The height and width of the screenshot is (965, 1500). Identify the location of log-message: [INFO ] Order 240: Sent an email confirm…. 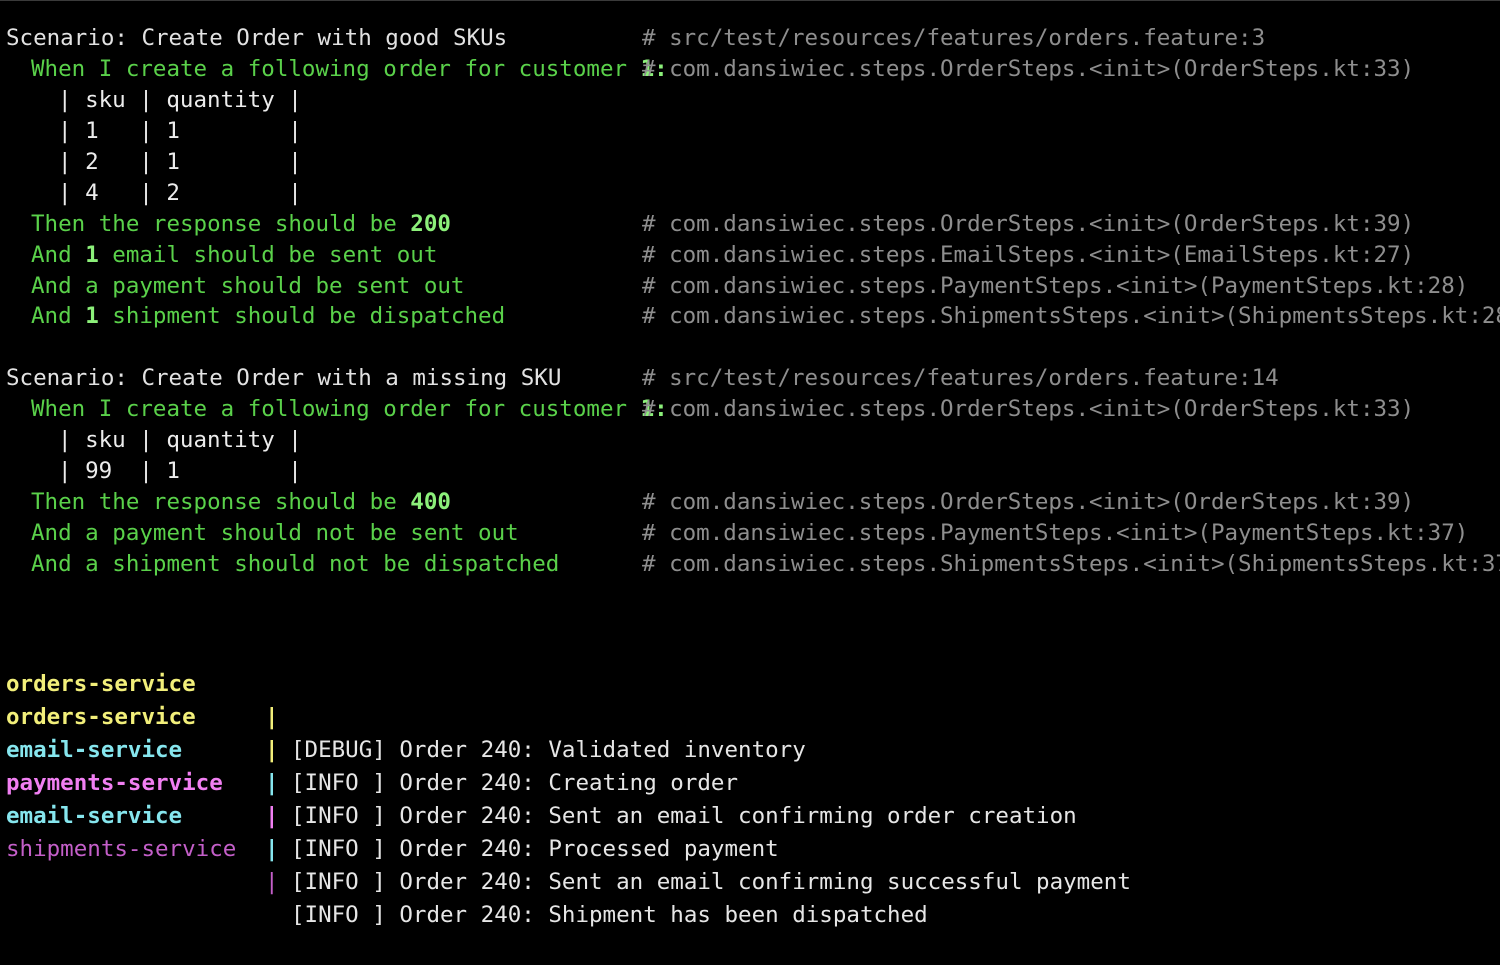
(711, 882).